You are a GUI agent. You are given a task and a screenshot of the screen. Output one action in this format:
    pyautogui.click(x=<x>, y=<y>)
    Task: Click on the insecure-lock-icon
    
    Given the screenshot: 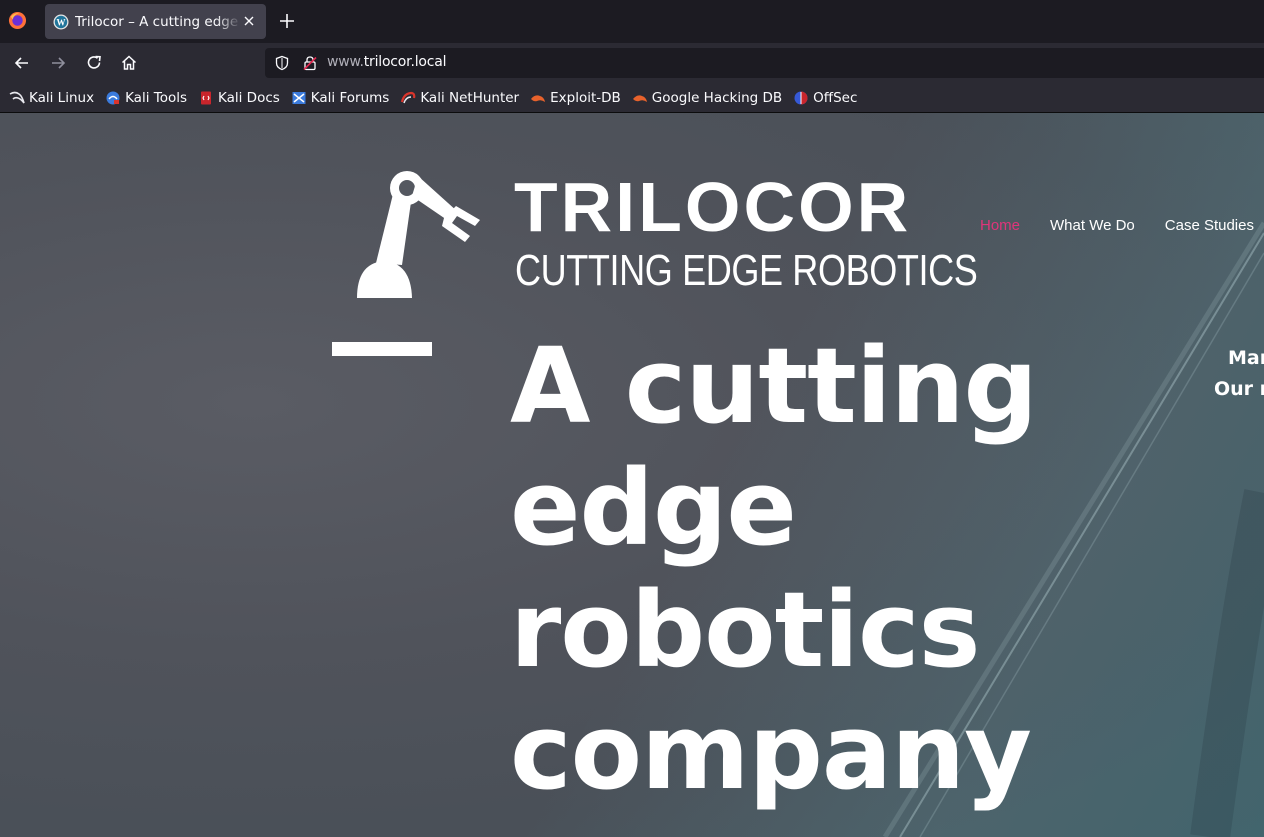 What is the action you would take?
    pyautogui.click(x=310, y=63)
    